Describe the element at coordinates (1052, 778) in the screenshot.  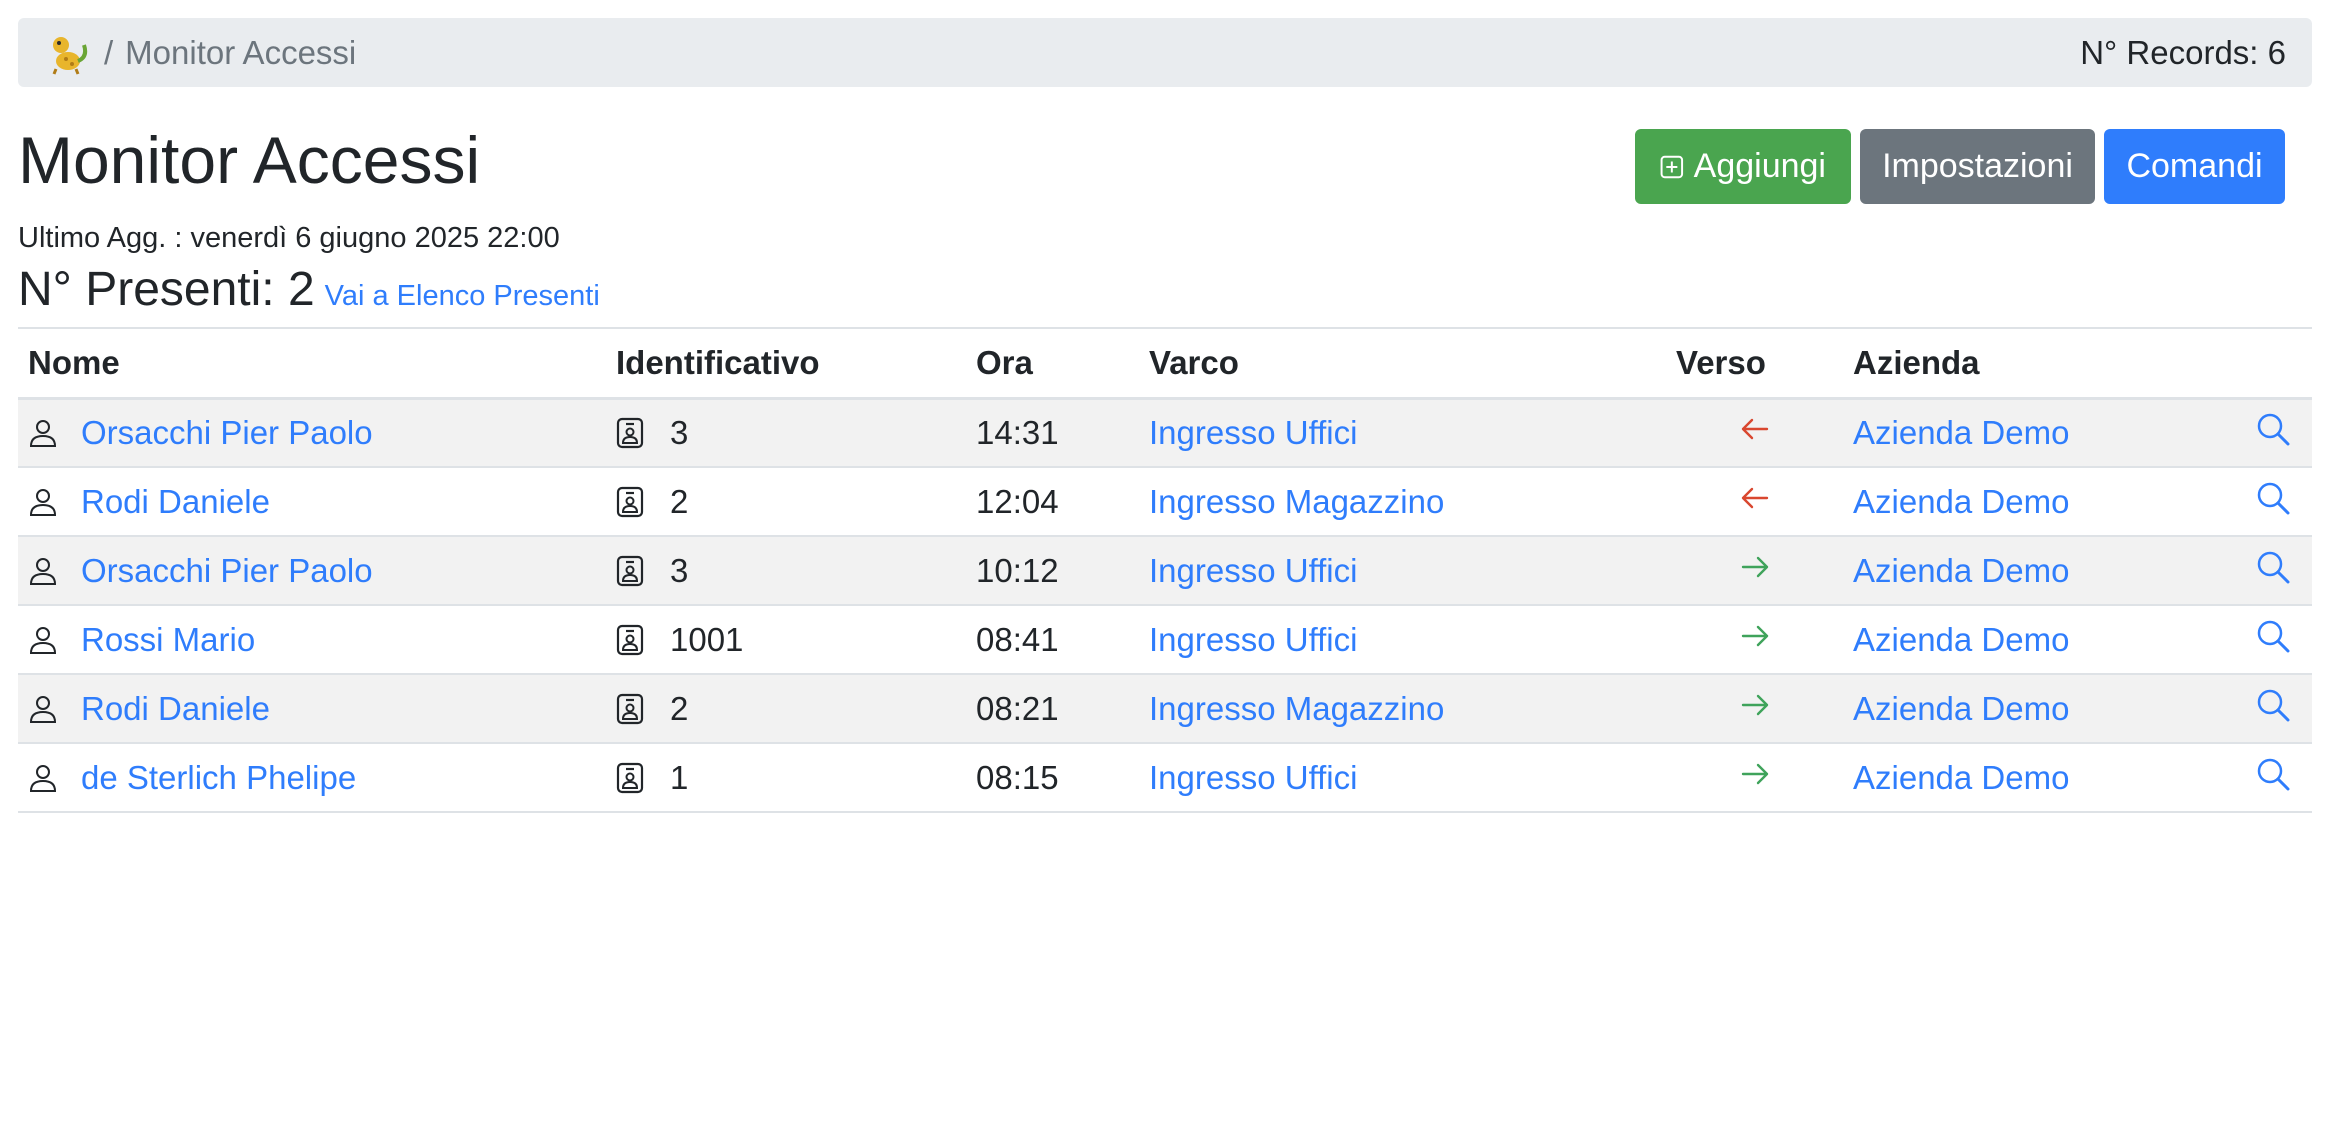
I see `cell-ora: 08:15` at that location.